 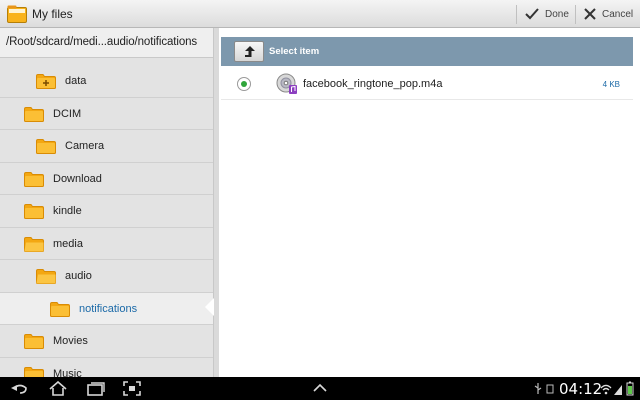 What do you see at coordinates (106, 368) in the screenshot?
I see `tree-item-music: Music` at bounding box center [106, 368].